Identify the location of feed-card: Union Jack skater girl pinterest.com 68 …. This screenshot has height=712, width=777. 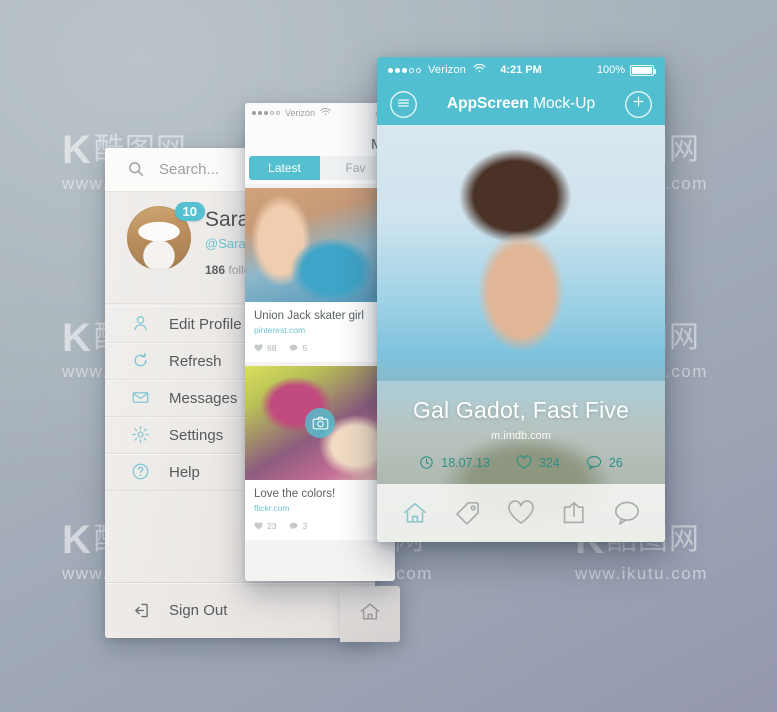
(320, 275).